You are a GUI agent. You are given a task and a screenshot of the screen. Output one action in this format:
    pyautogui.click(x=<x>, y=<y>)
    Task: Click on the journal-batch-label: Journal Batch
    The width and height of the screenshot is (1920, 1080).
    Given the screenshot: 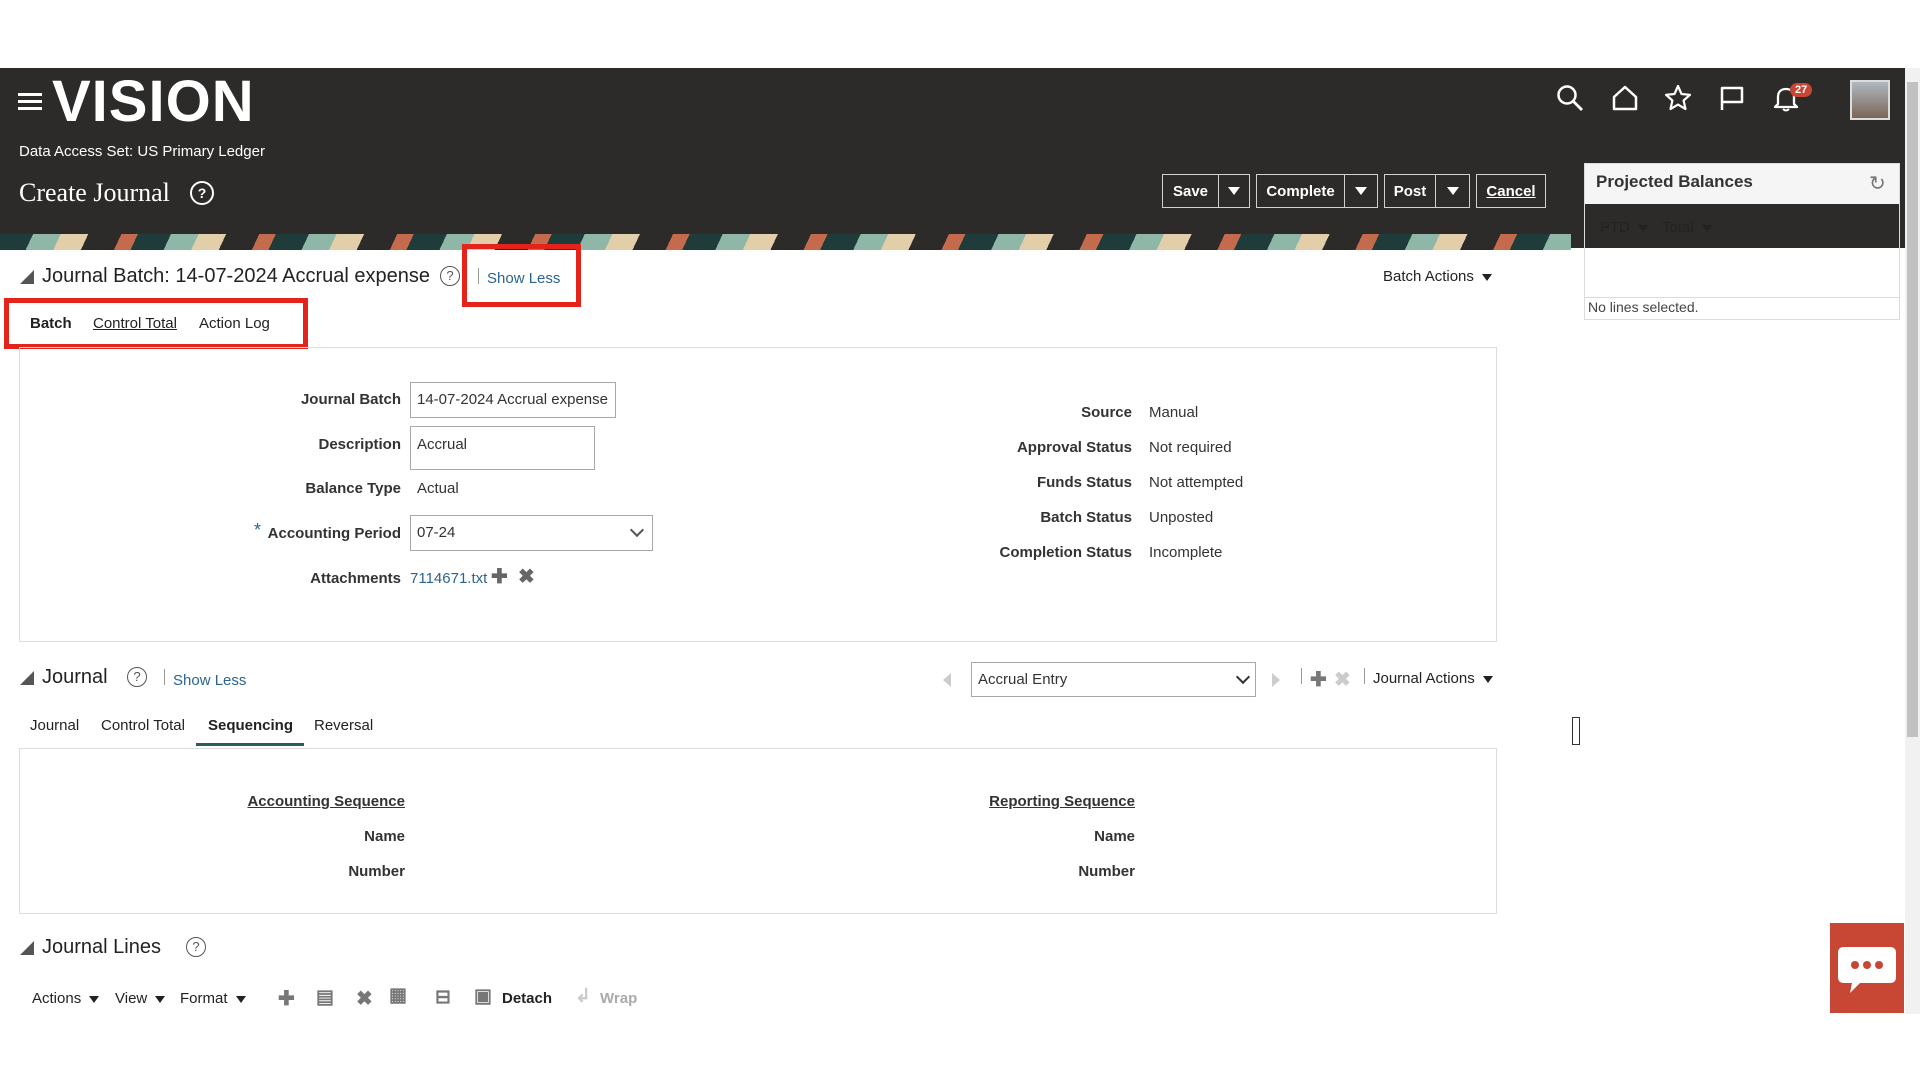 What is the action you would take?
    pyautogui.click(x=350, y=399)
    